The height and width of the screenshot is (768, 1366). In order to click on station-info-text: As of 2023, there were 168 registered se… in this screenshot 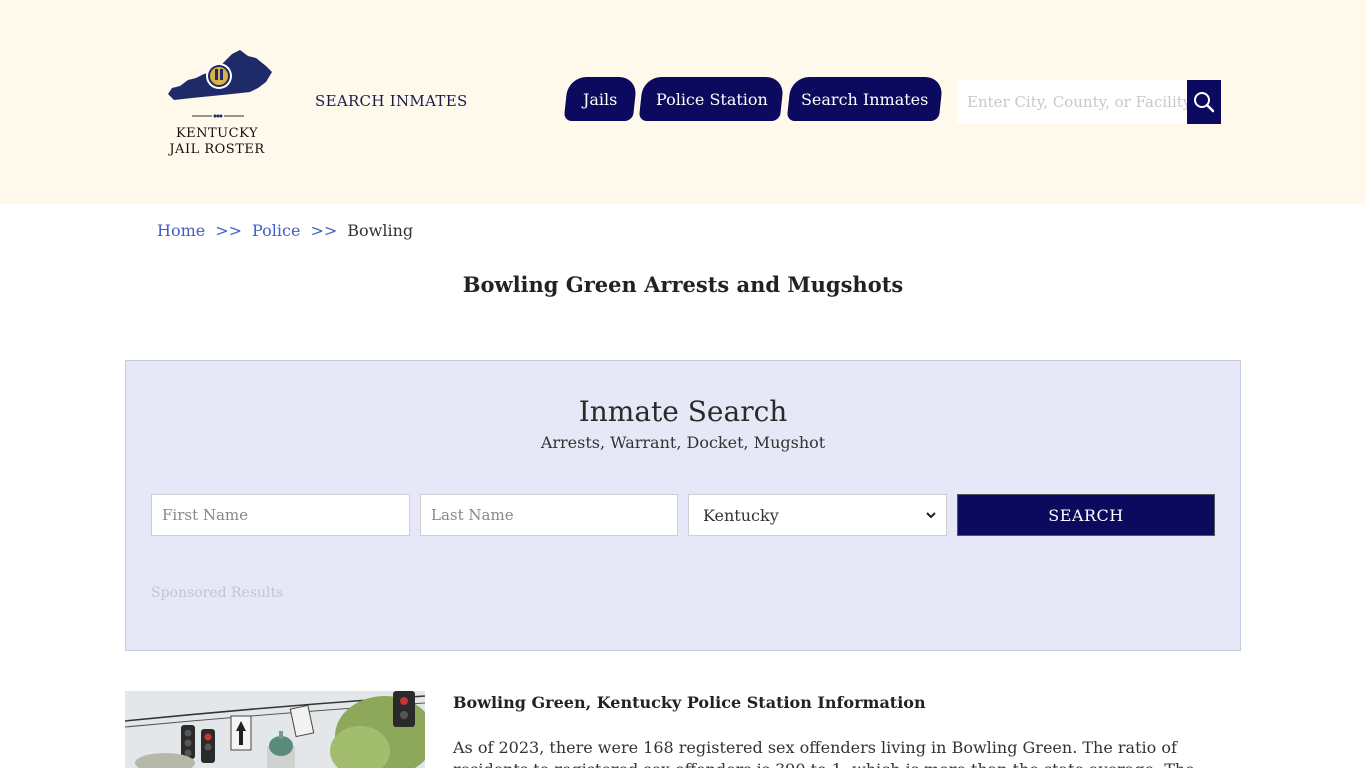, I will do `click(824, 753)`.